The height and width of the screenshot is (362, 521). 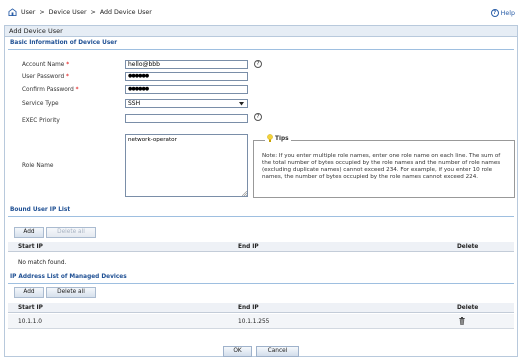 What do you see at coordinates (462, 321) in the screenshot?
I see `trash-icon` at bounding box center [462, 321].